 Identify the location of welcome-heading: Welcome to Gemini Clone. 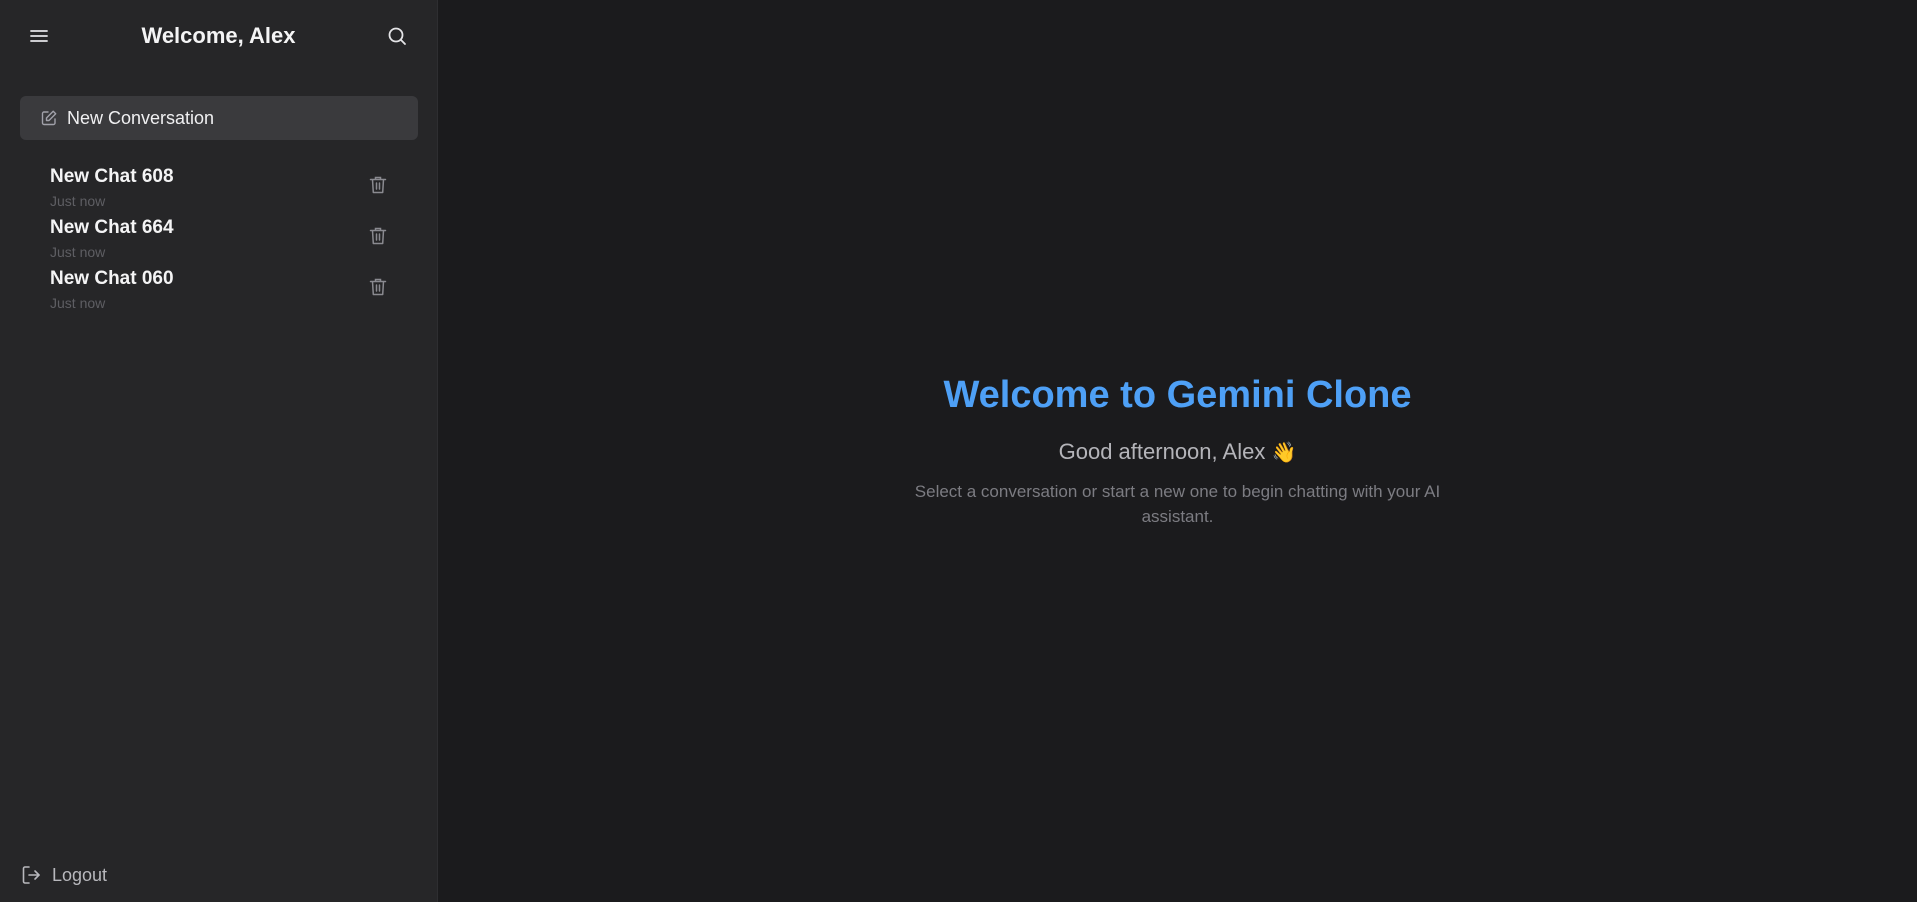
(1177, 395).